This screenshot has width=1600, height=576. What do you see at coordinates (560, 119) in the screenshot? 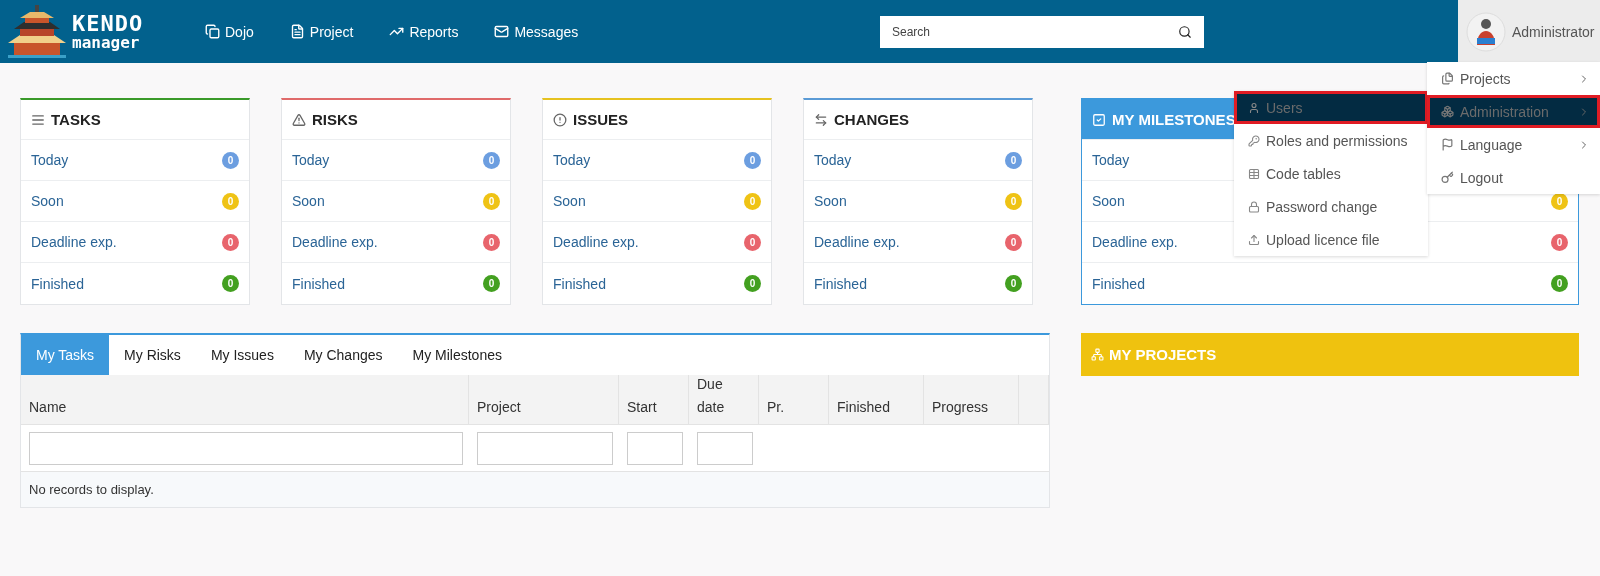
I see `alert-icon` at bounding box center [560, 119].